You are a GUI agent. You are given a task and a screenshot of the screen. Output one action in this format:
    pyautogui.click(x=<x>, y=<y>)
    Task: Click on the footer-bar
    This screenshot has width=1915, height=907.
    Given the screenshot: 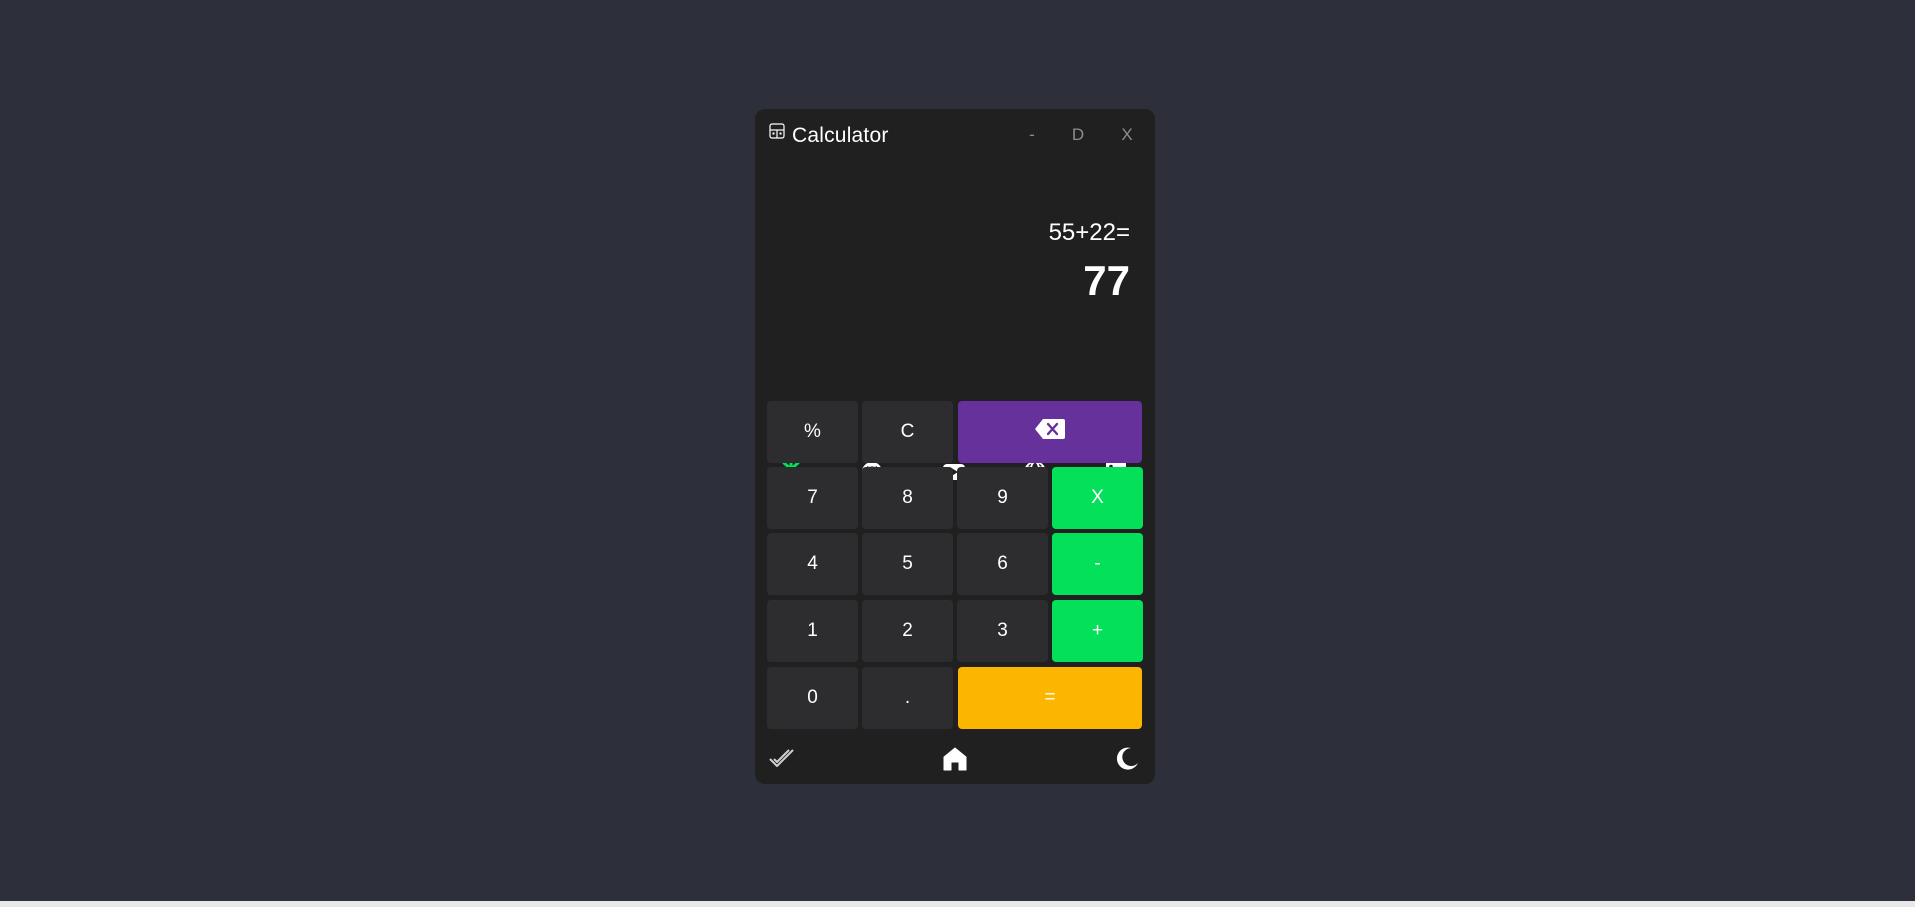 What is the action you would take?
    pyautogui.click(x=955, y=759)
    